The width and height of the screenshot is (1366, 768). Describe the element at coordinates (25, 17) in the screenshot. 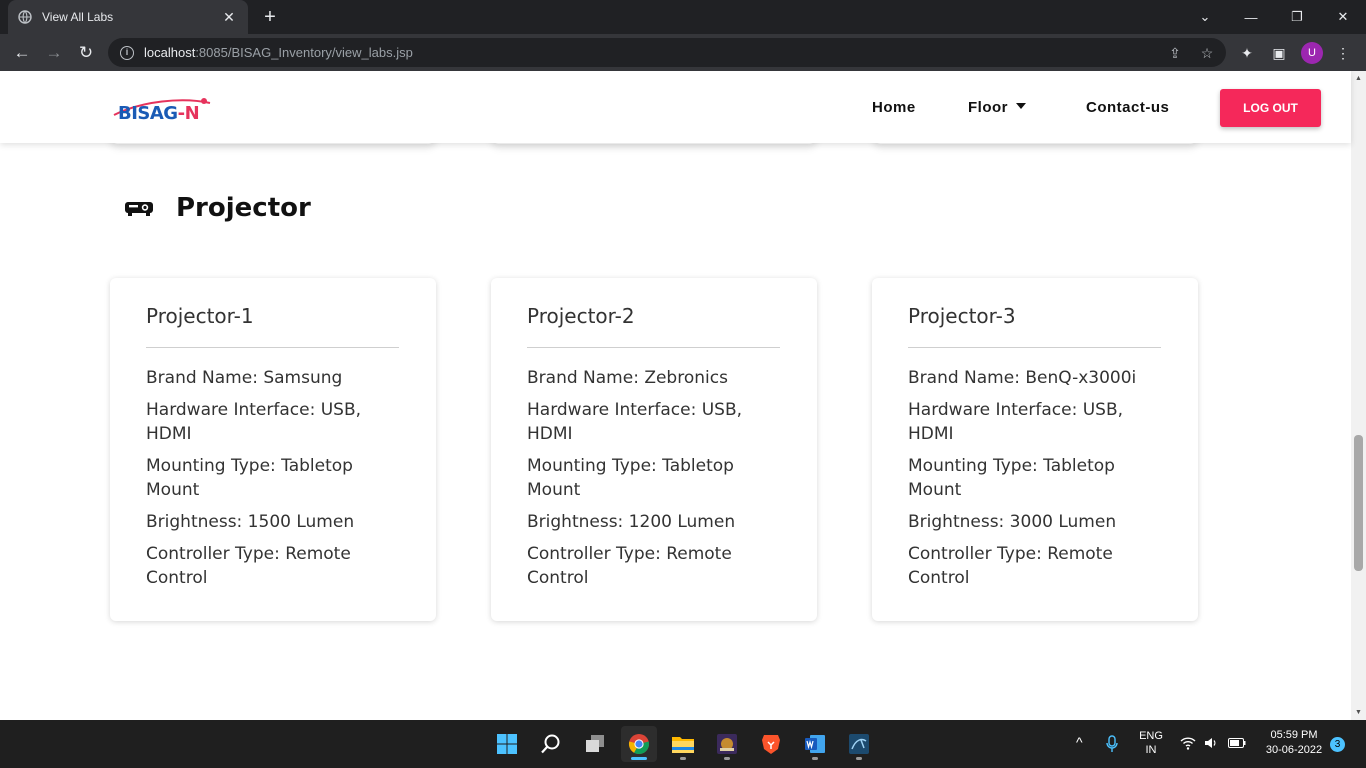

I see `globe-icon` at that location.